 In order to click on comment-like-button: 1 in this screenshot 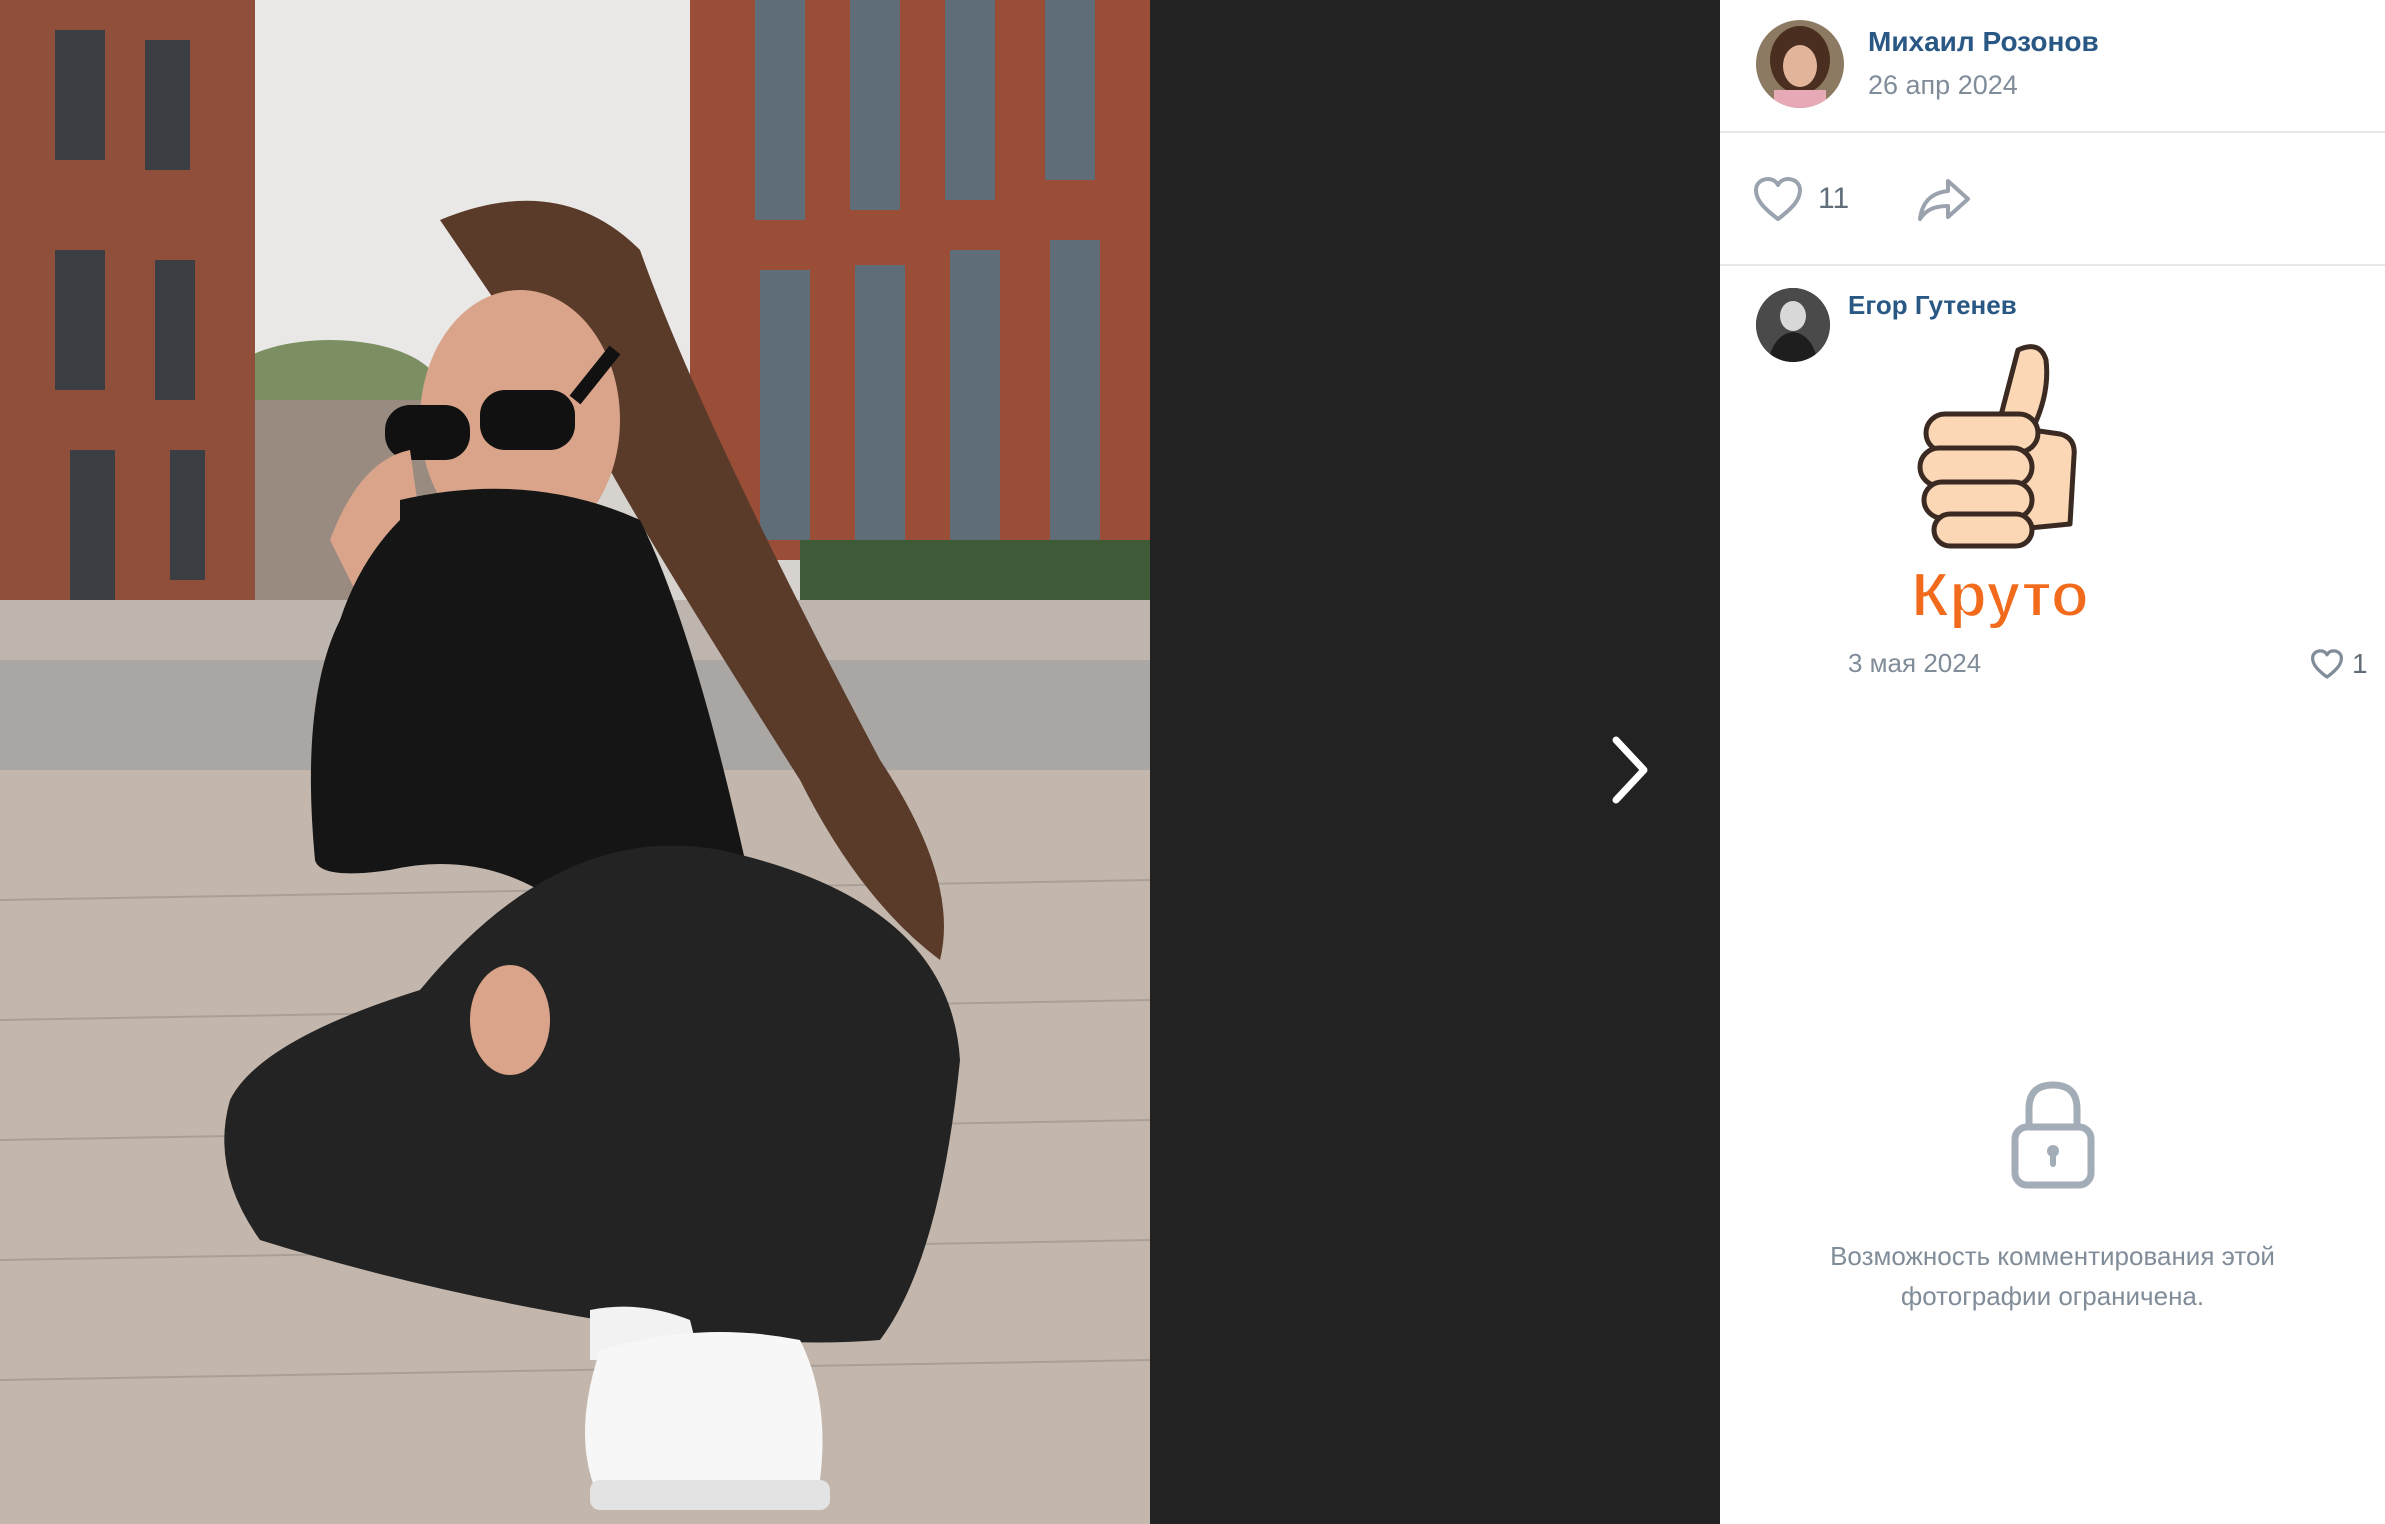, I will do `click(2339, 664)`.